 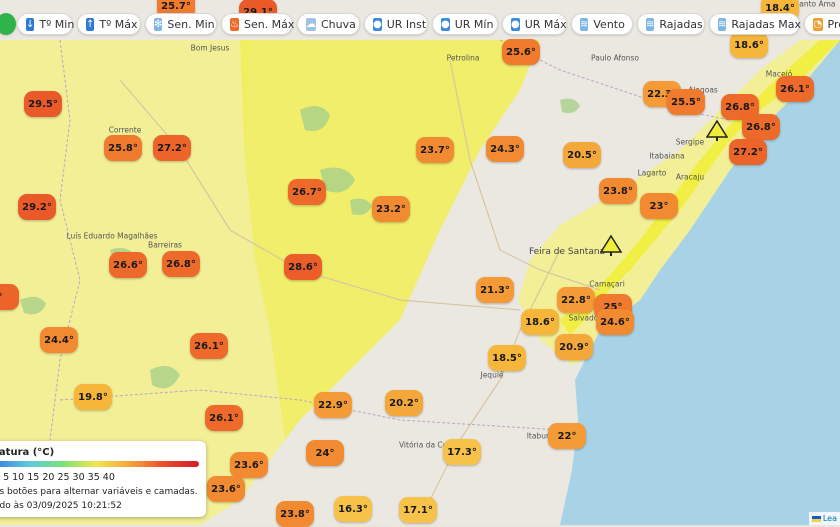 I want to click on temperature-marker: 25.8°, so click(x=123, y=148).